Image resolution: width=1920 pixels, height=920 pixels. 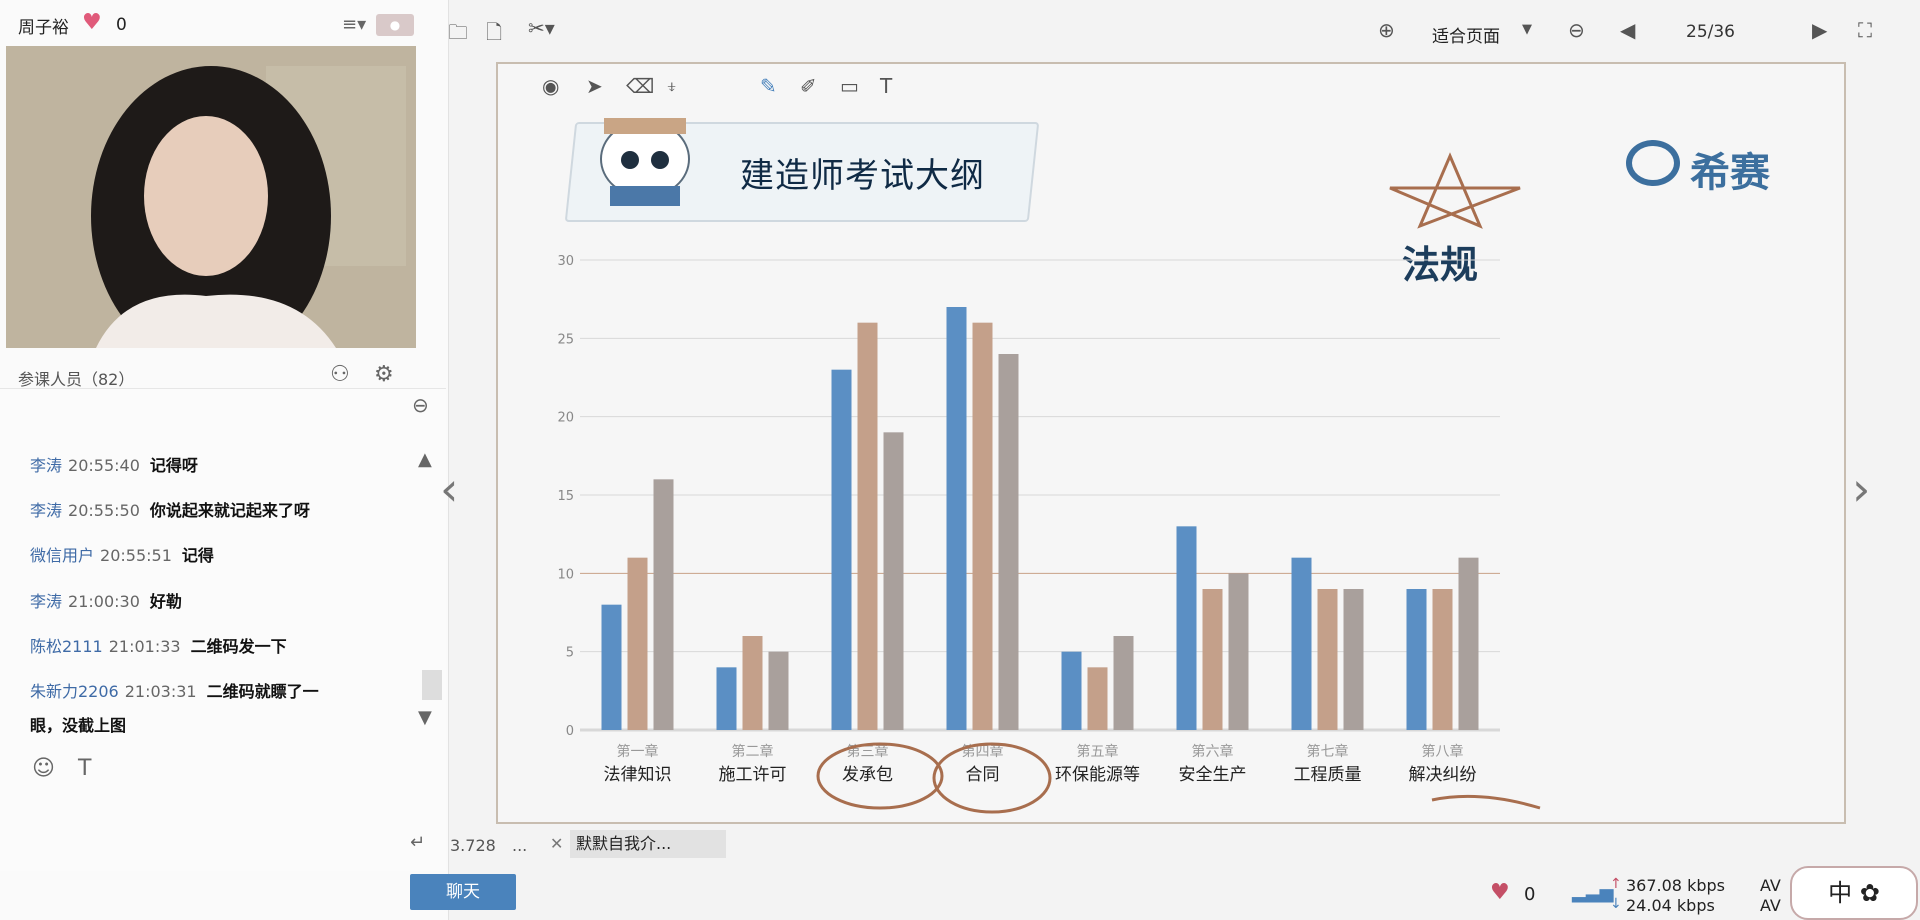 I want to click on chat-text: 二维码发一下, so click(x=238, y=646).